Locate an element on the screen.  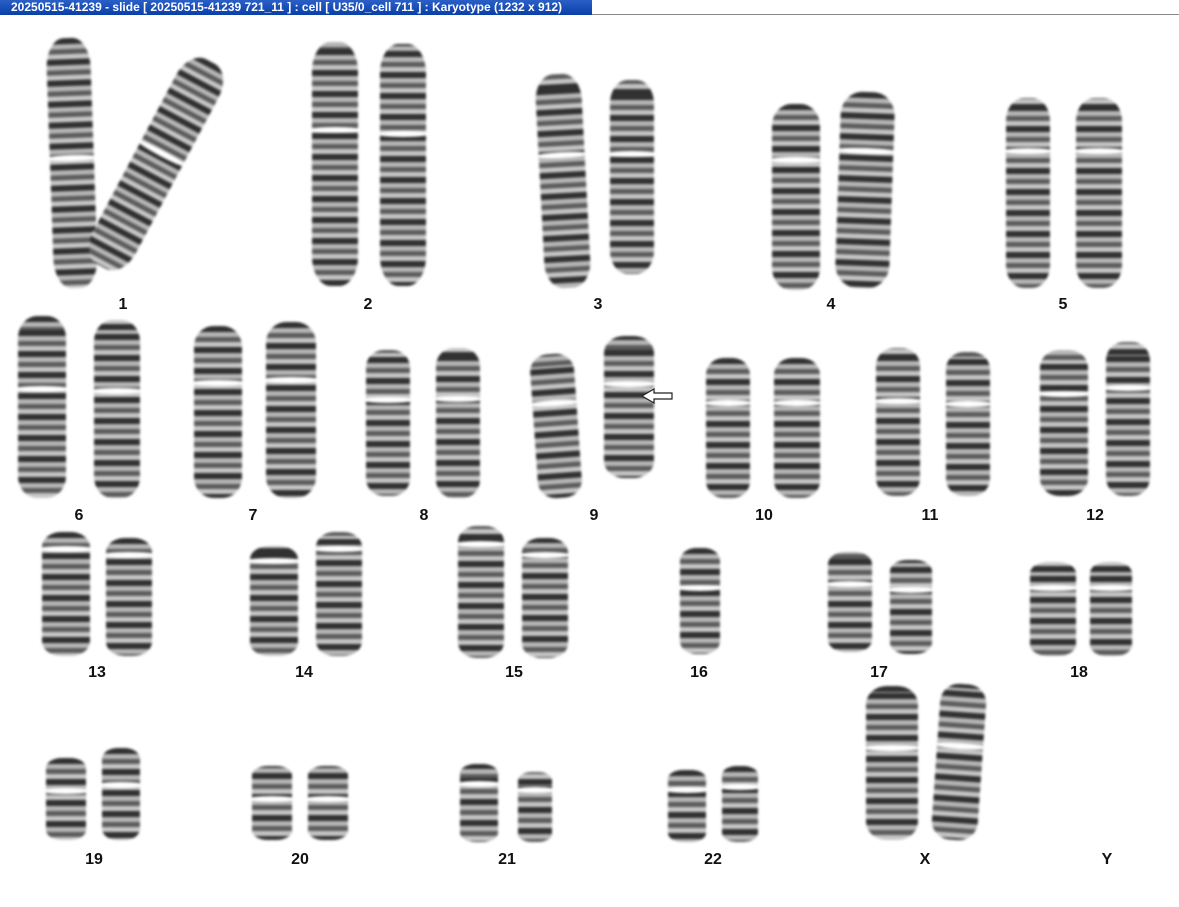
chromosome-13-right is located at coordinates (129, 597).